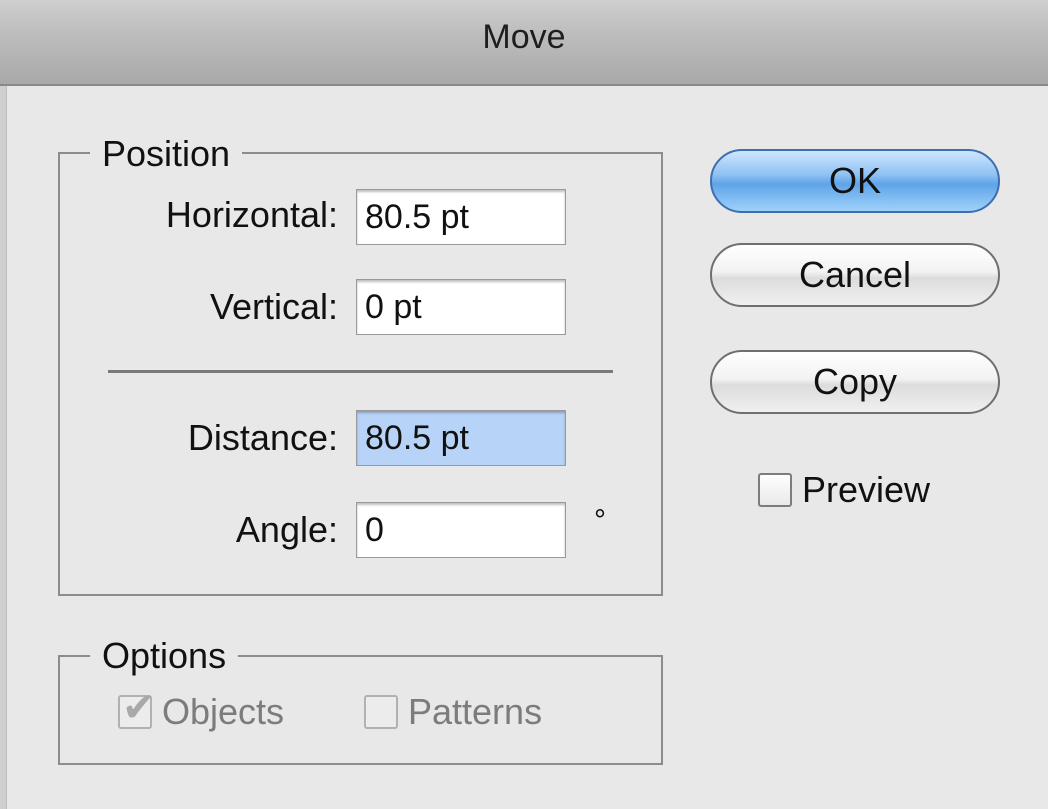 The height and width of the screenshot is (809, 1048). I want to click on distance-label: Distance:, so click(262, 437).